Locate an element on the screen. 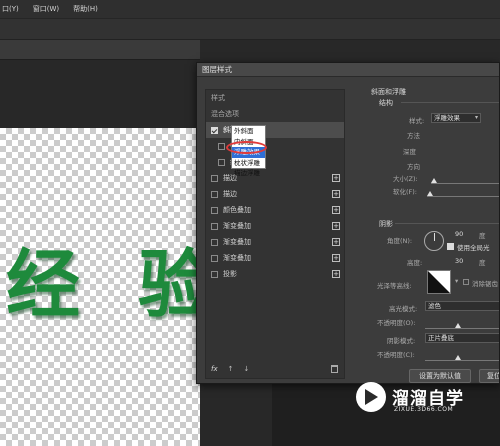  dropdown-item-stroke-emboss: 描边浮雕 is located at coordinates (248, 173).